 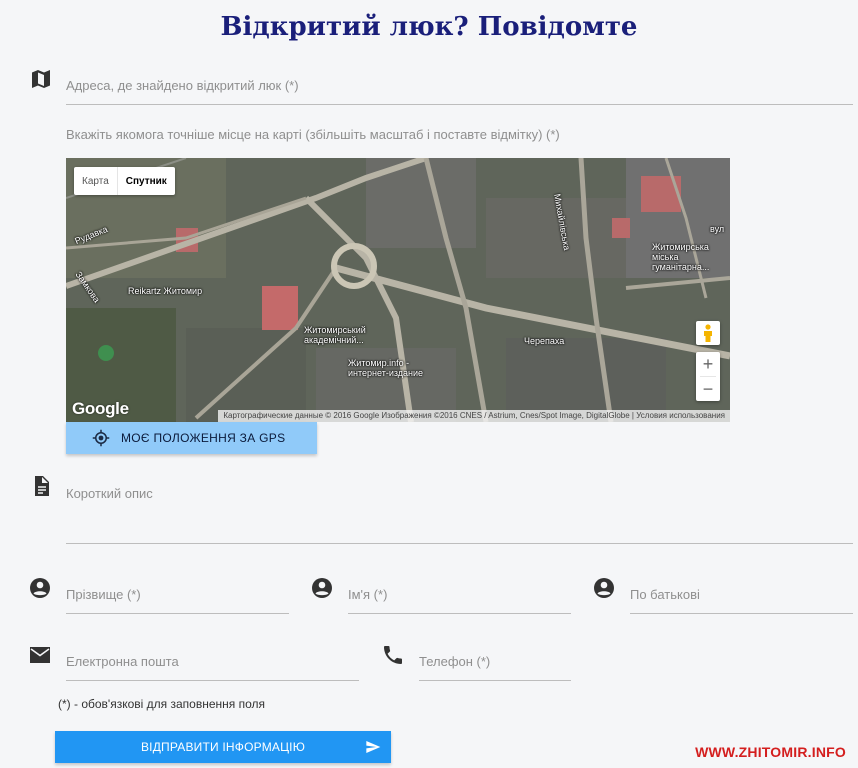 I want to click on crosshair-icon, so click(x=101, y=438).